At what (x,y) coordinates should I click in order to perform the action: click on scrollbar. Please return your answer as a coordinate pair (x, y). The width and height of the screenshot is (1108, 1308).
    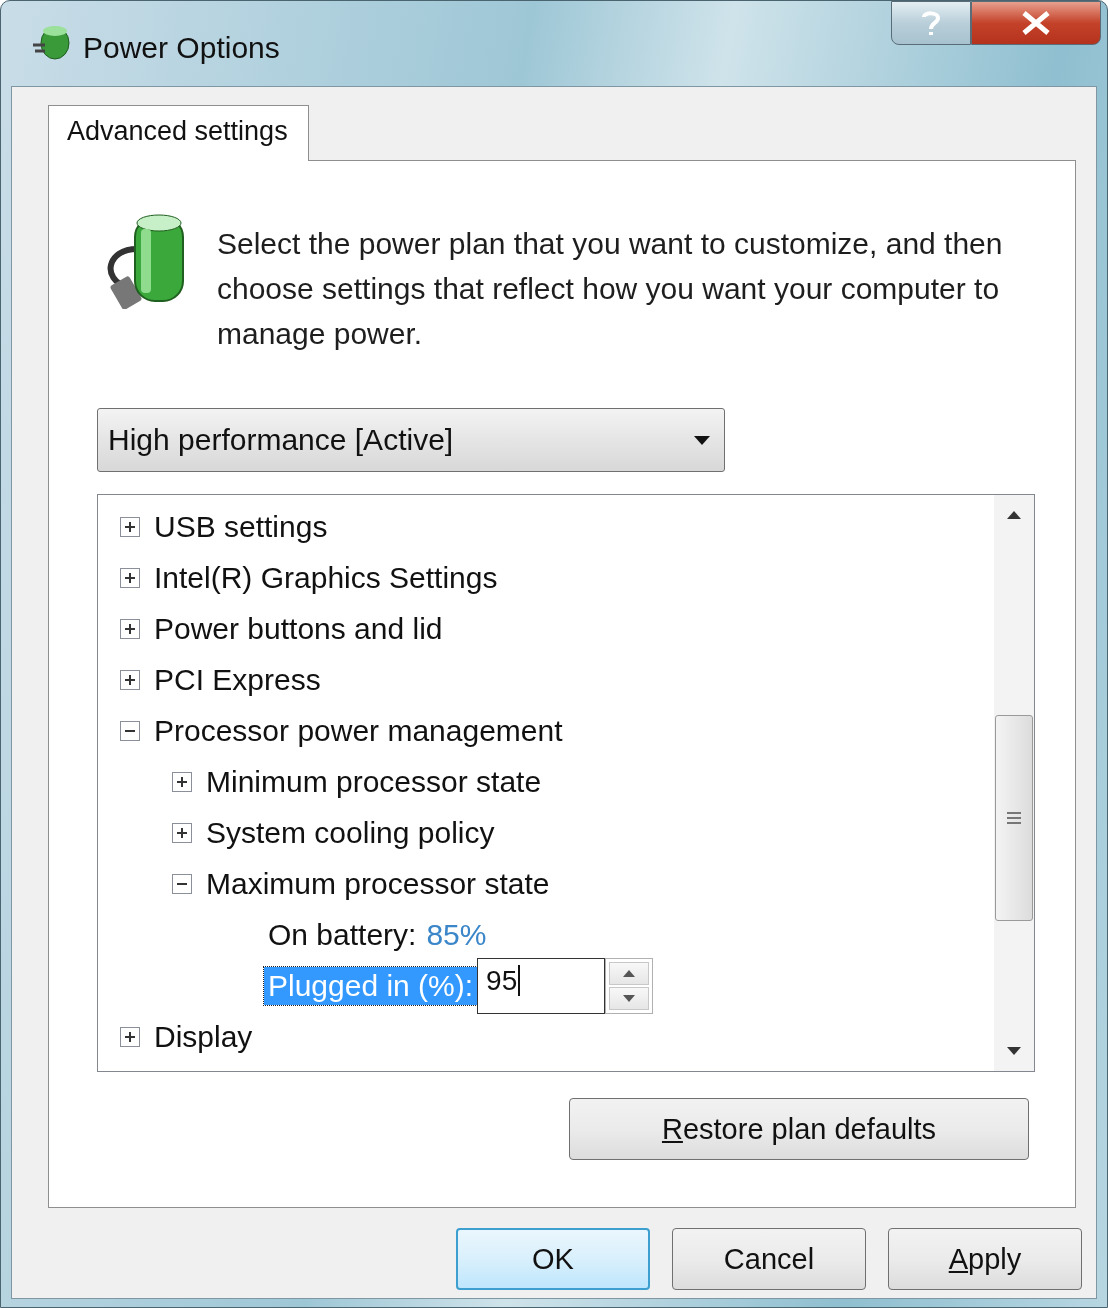
    Looking at the image, I should click on (1014, 783).